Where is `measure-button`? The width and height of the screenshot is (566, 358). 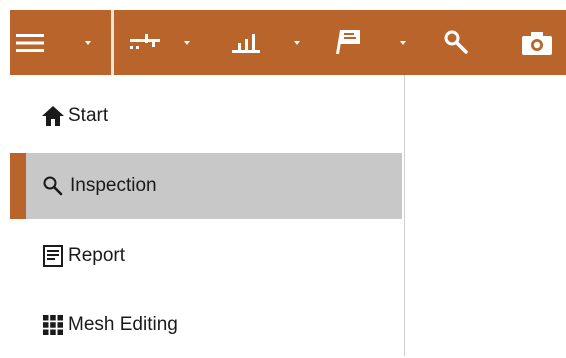
measure-button is located at coordinates (267, 42).